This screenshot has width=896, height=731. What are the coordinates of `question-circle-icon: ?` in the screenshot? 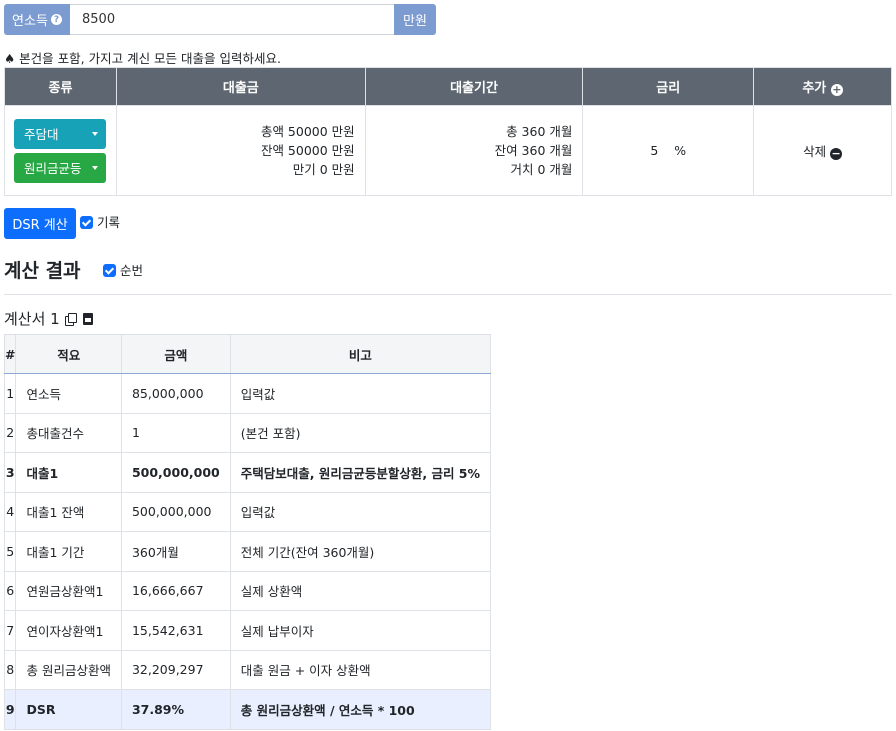 It's located at (56, 19).